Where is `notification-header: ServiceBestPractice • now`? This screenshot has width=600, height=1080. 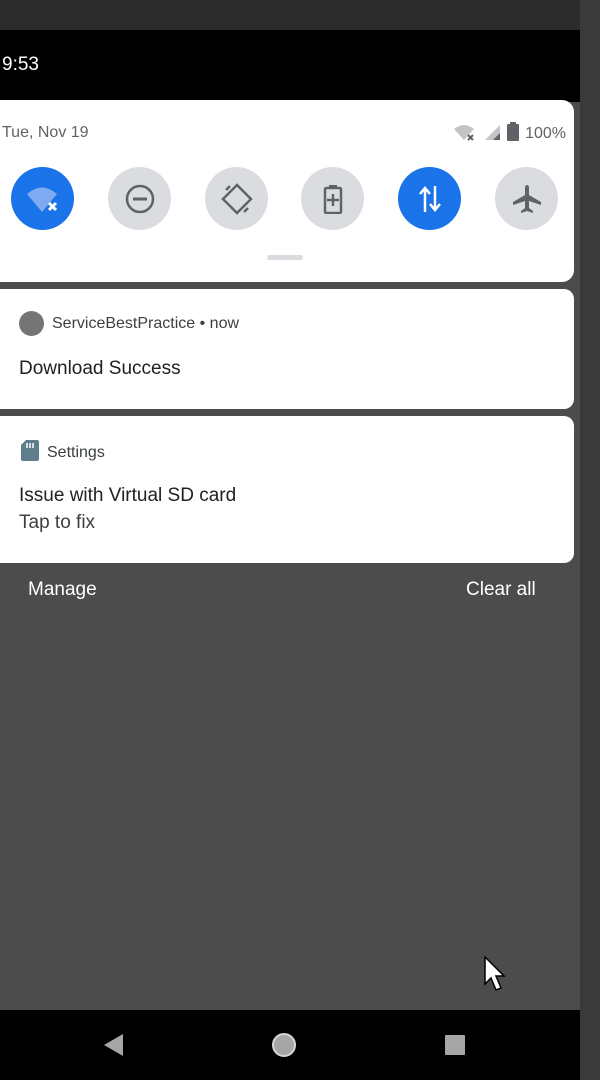
notification-header: ServiceBestPractice • now is located at coordinates (129, 323).